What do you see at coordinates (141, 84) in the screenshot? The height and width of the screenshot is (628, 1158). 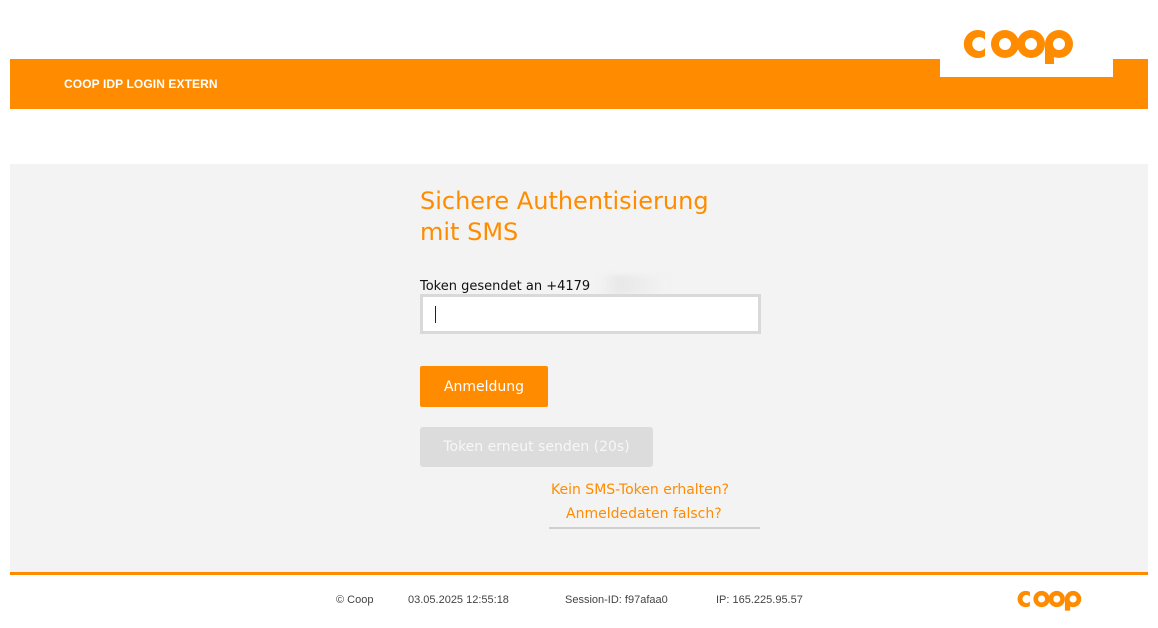 I see `app-title: COOP IDP LOGIN EXTERN` at bounding box center [141, 84].